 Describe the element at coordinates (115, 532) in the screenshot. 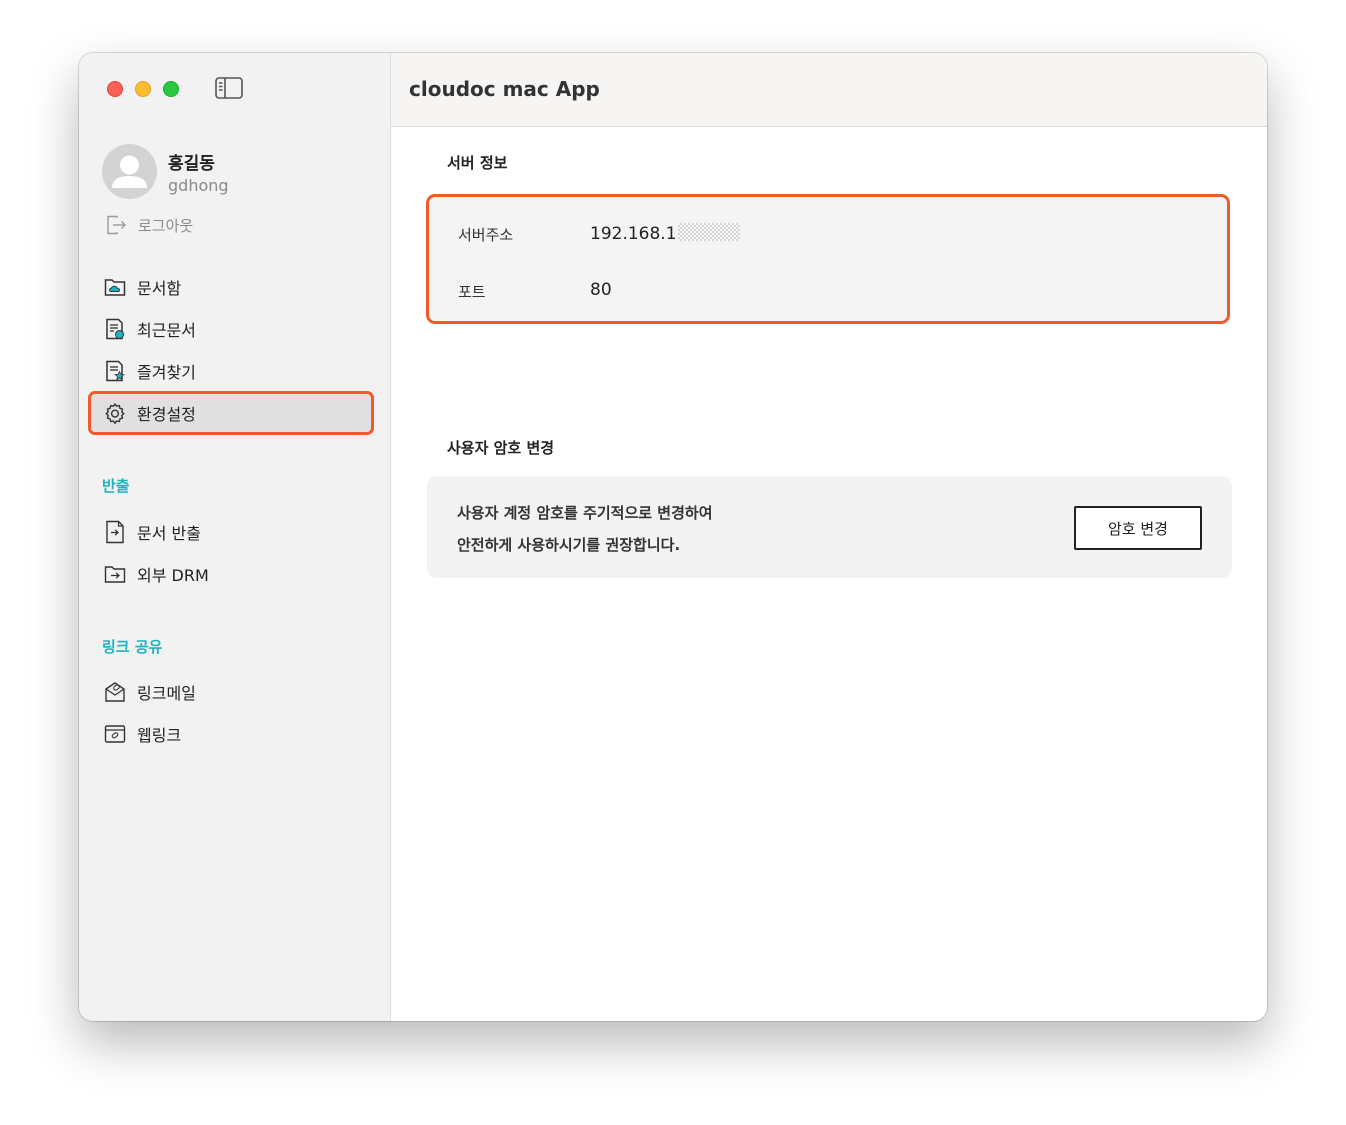

I see `document-export-icon` at that location.